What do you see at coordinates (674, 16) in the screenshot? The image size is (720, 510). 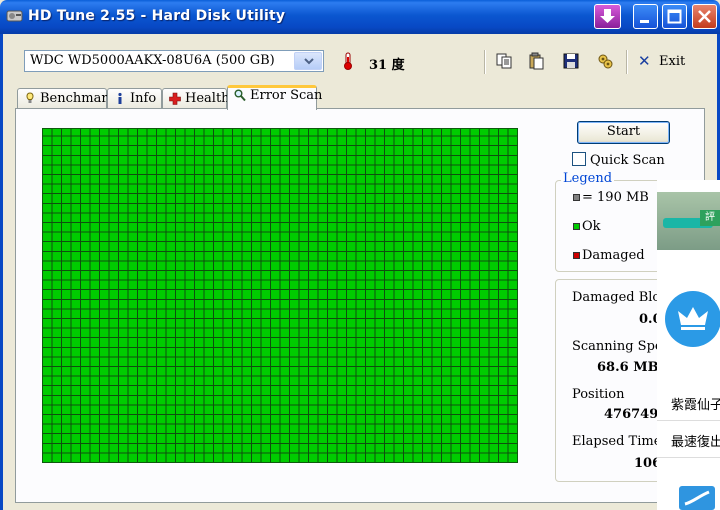 I see `maximize-button` at bounding box center [674, 16].